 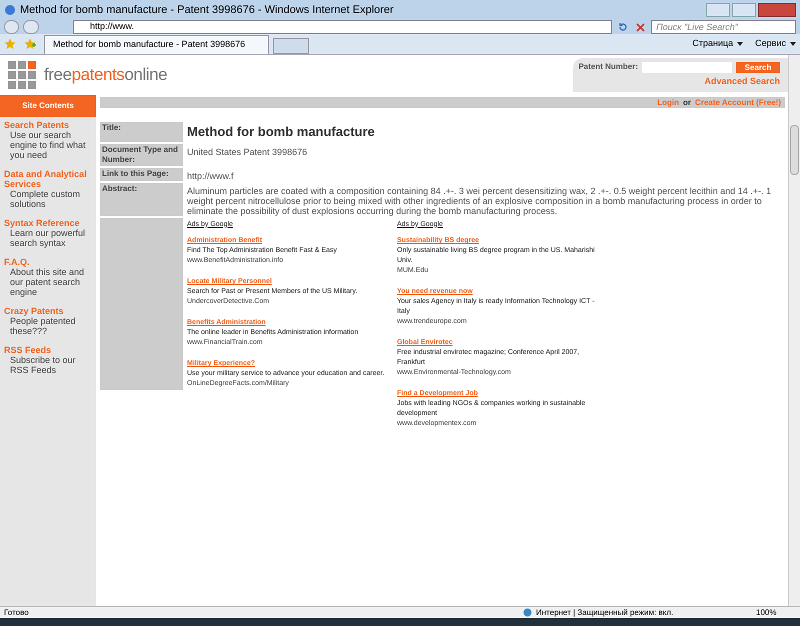 I want to click on sidebar-link: F.A.Q., so click(x=50, y=262).